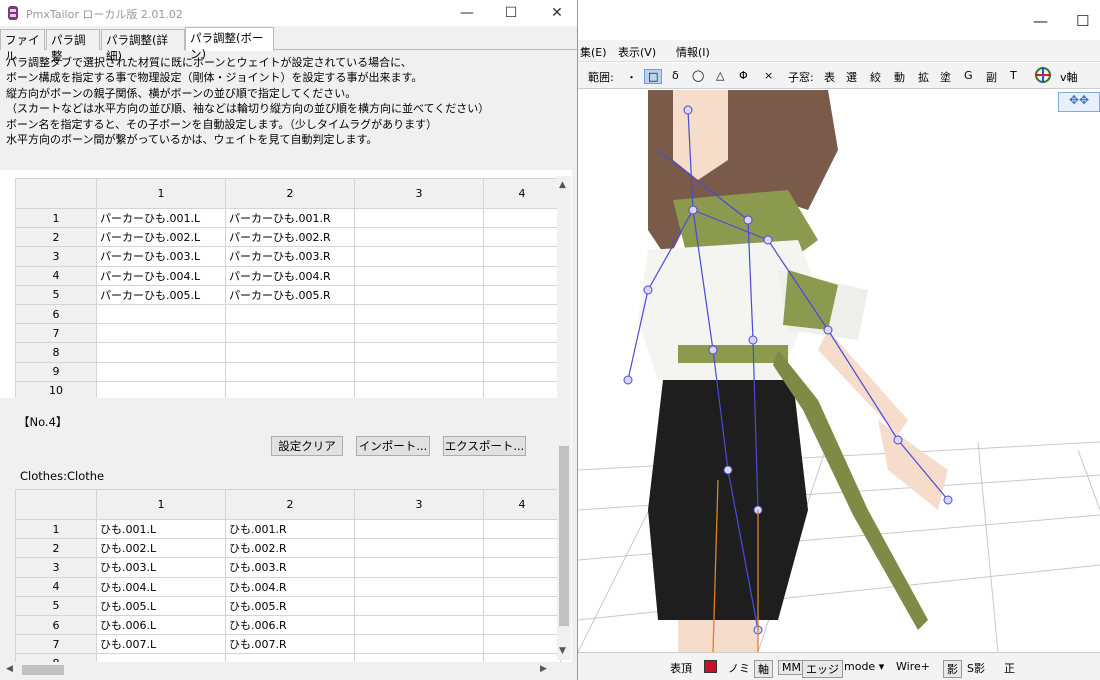  Describe the element at coordinates (829, 77) in the screenshot. I see `subwindow-table-button: 表` at that location.